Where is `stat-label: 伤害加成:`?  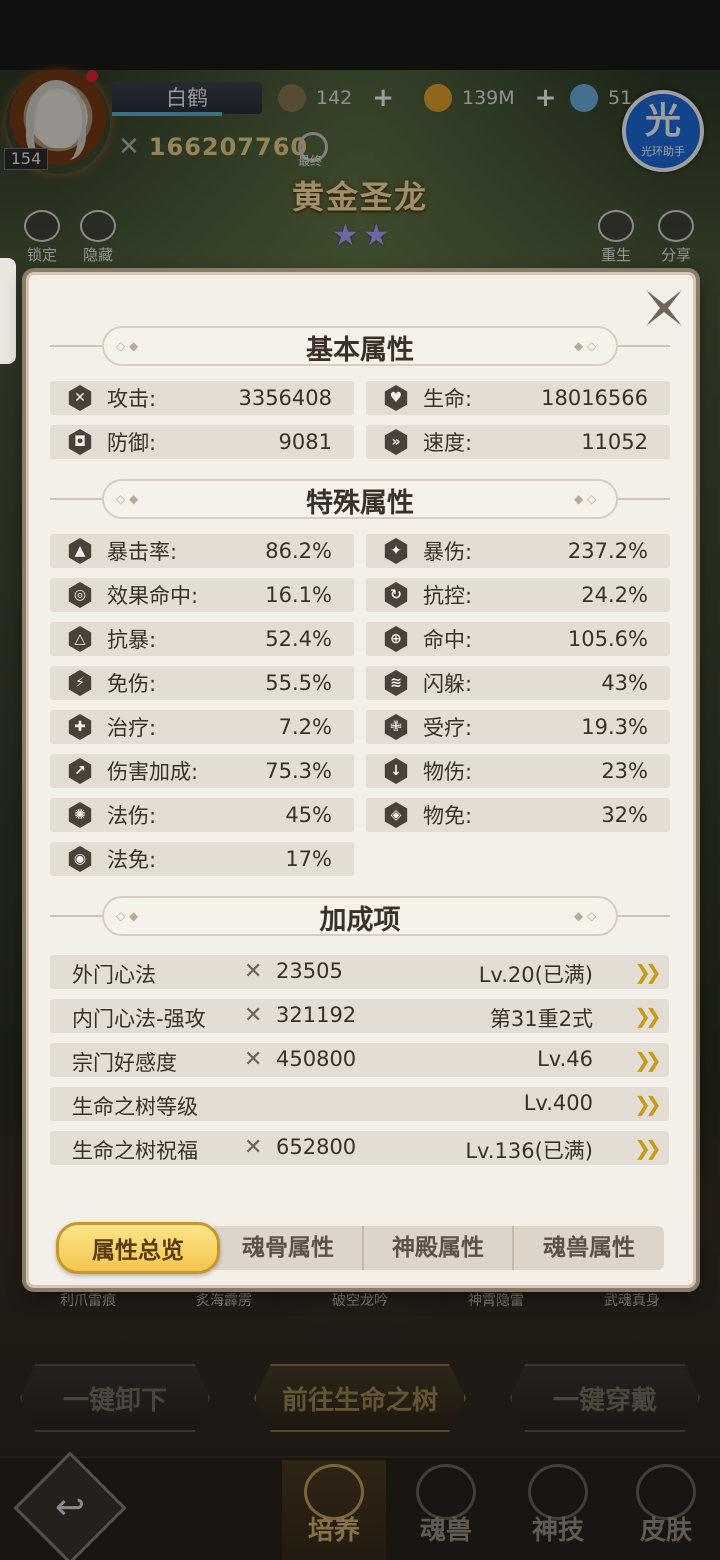
stat-label: 伤害加成: is located at coordinates (153, 772).